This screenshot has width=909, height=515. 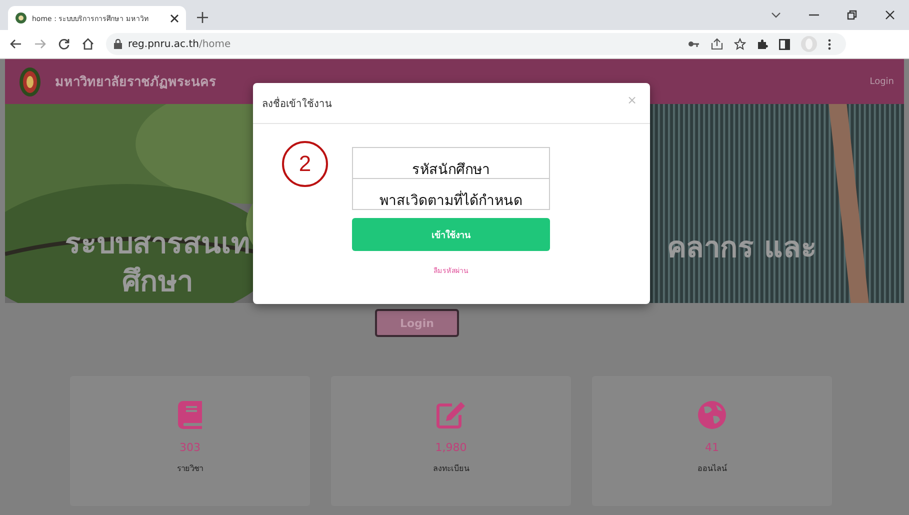 What do you see at coordinates (88, 44) in the screenshot?
I see `home-icon` at bounding box center [88, 44].